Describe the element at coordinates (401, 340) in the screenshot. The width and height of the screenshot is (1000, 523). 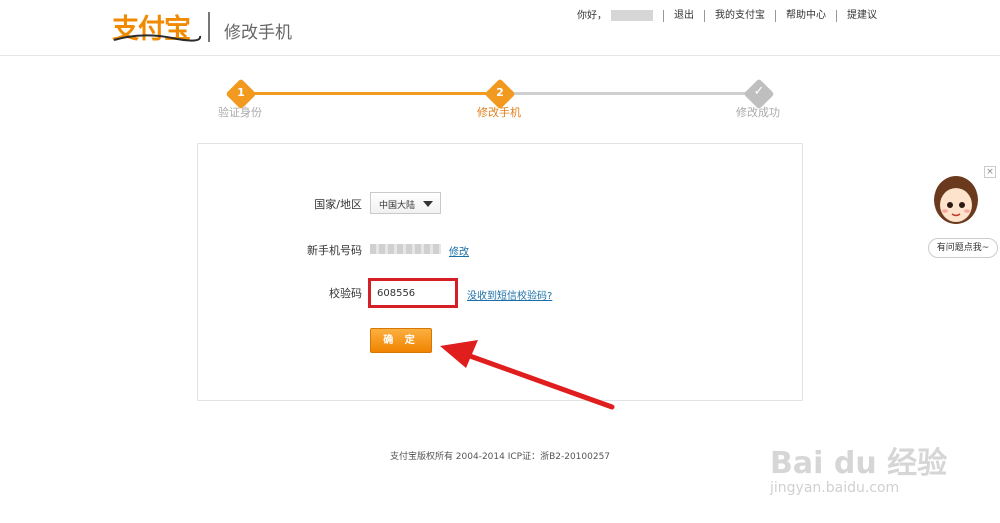
I see `confirm-button: 确 定` at that location.